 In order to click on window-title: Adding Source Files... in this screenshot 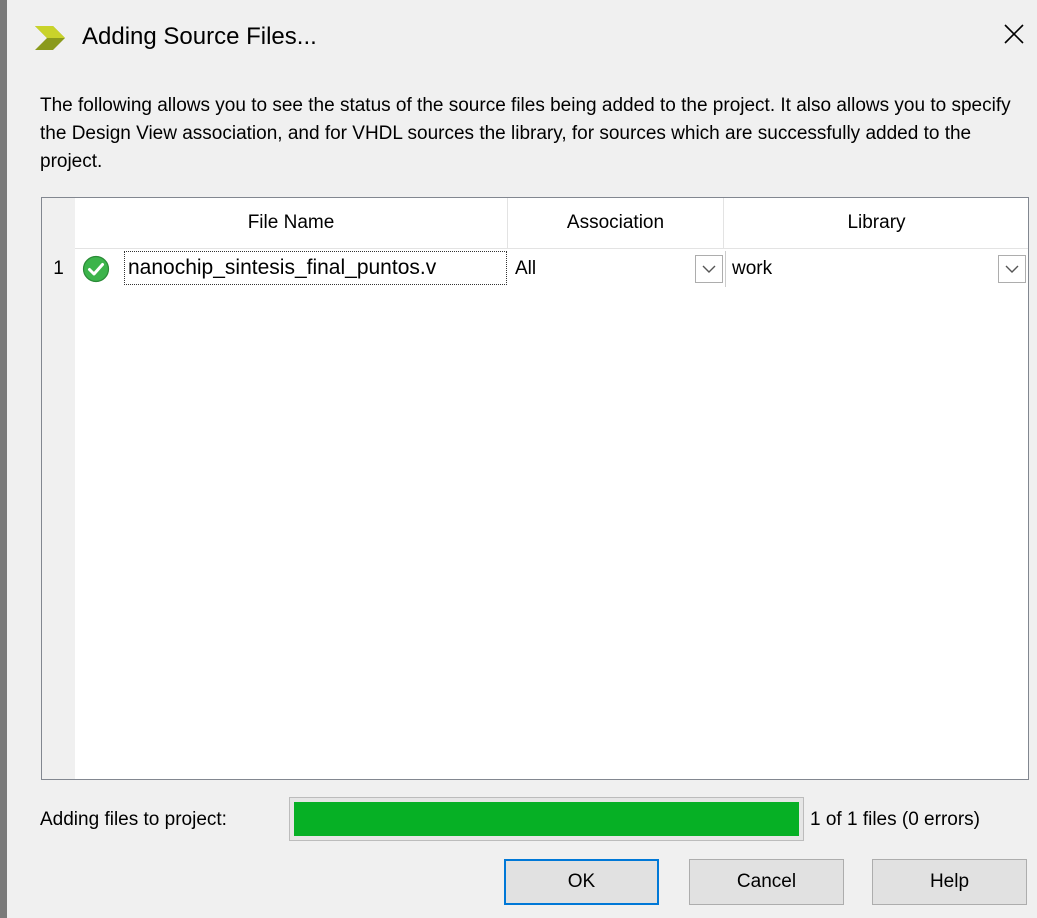, I will do `click(199, 36)`.